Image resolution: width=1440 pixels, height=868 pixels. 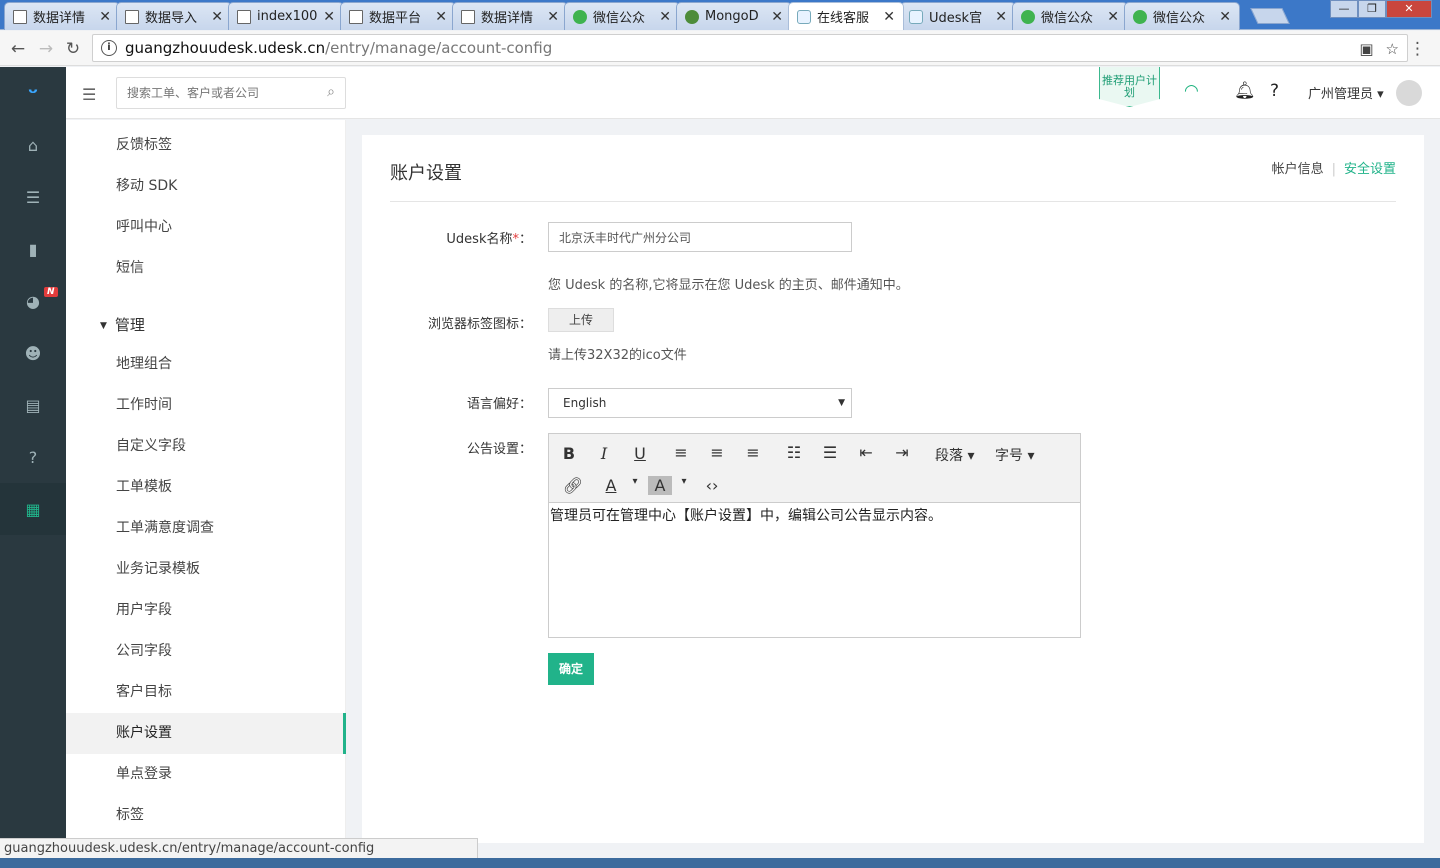 What do you see at coordinates (206, 487) in the screenshot?
I see `submenu-item: 工单模板` at bounding box center [206, 487].